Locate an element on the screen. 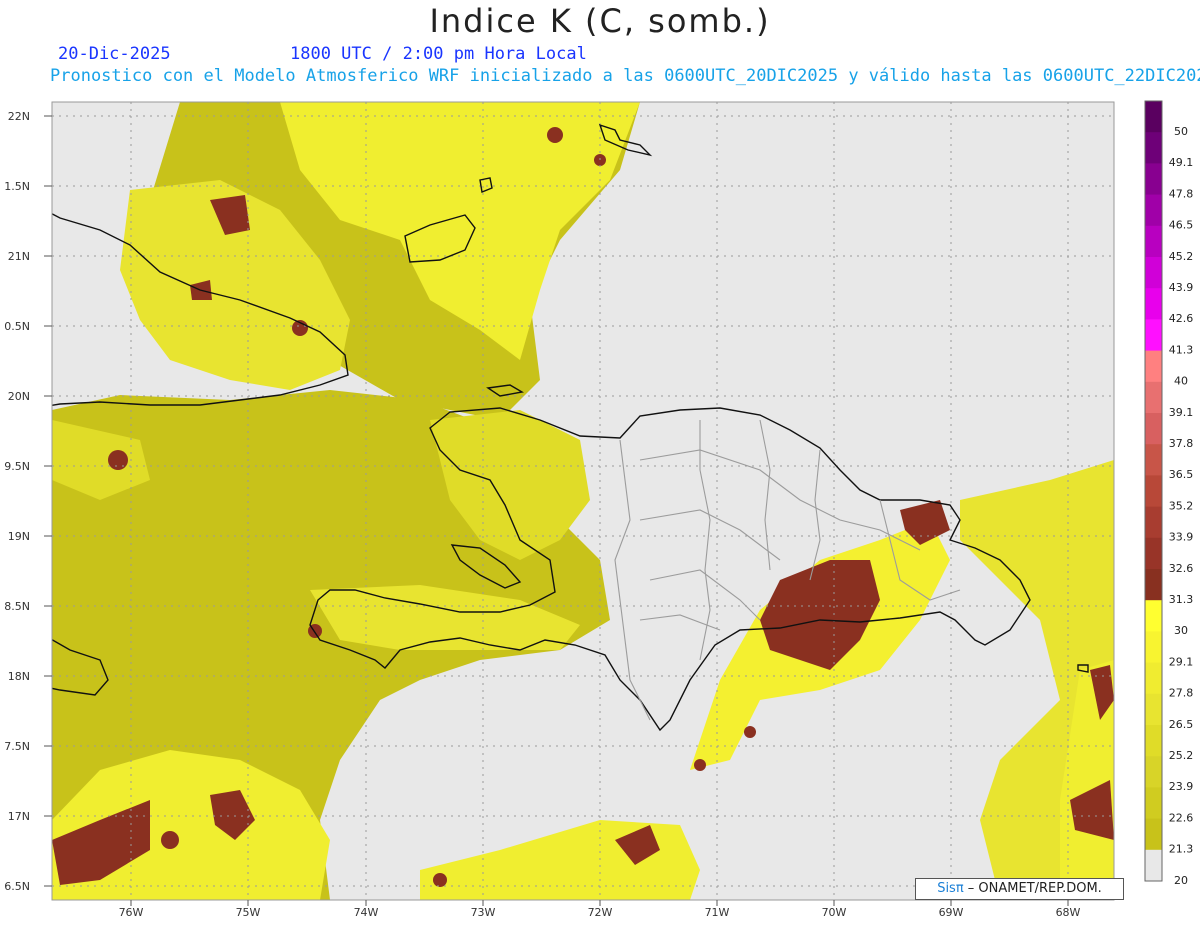 The height and width of the screenshot is (927, 1200). lon-ticks is located at coordinates (599, 903).